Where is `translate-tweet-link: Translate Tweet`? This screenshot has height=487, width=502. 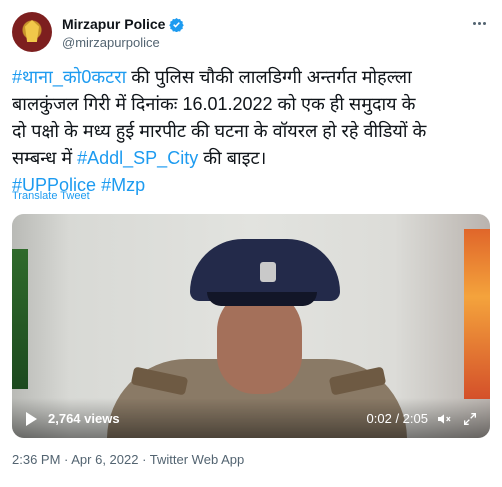
translate-tweet-link: Translate Tweet is located at coordinates (51, 196).